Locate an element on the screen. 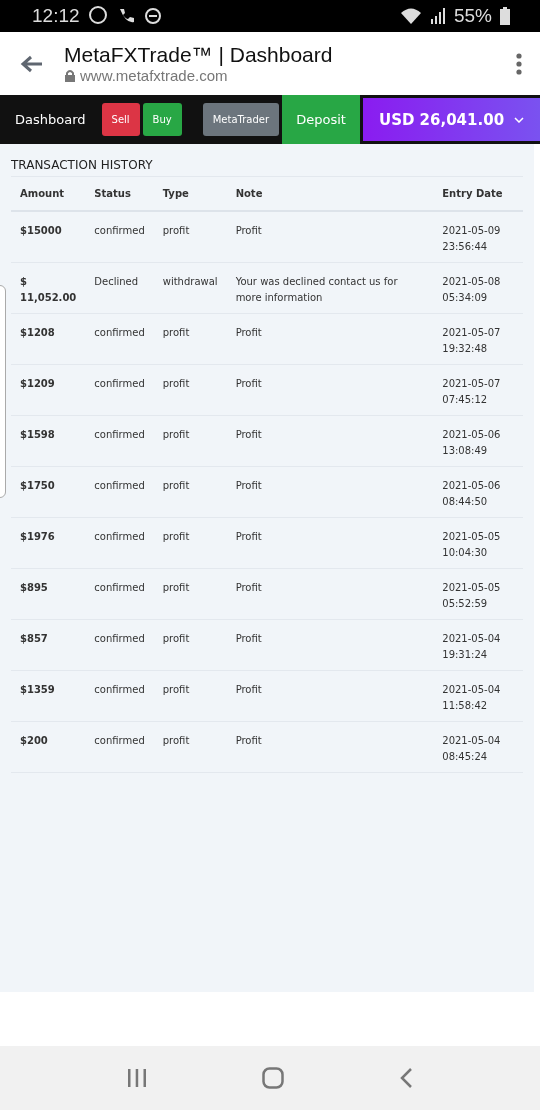 The height and width of the screenshot is (1110, 540). column-header: Amount is located at coordinates (48, 193).